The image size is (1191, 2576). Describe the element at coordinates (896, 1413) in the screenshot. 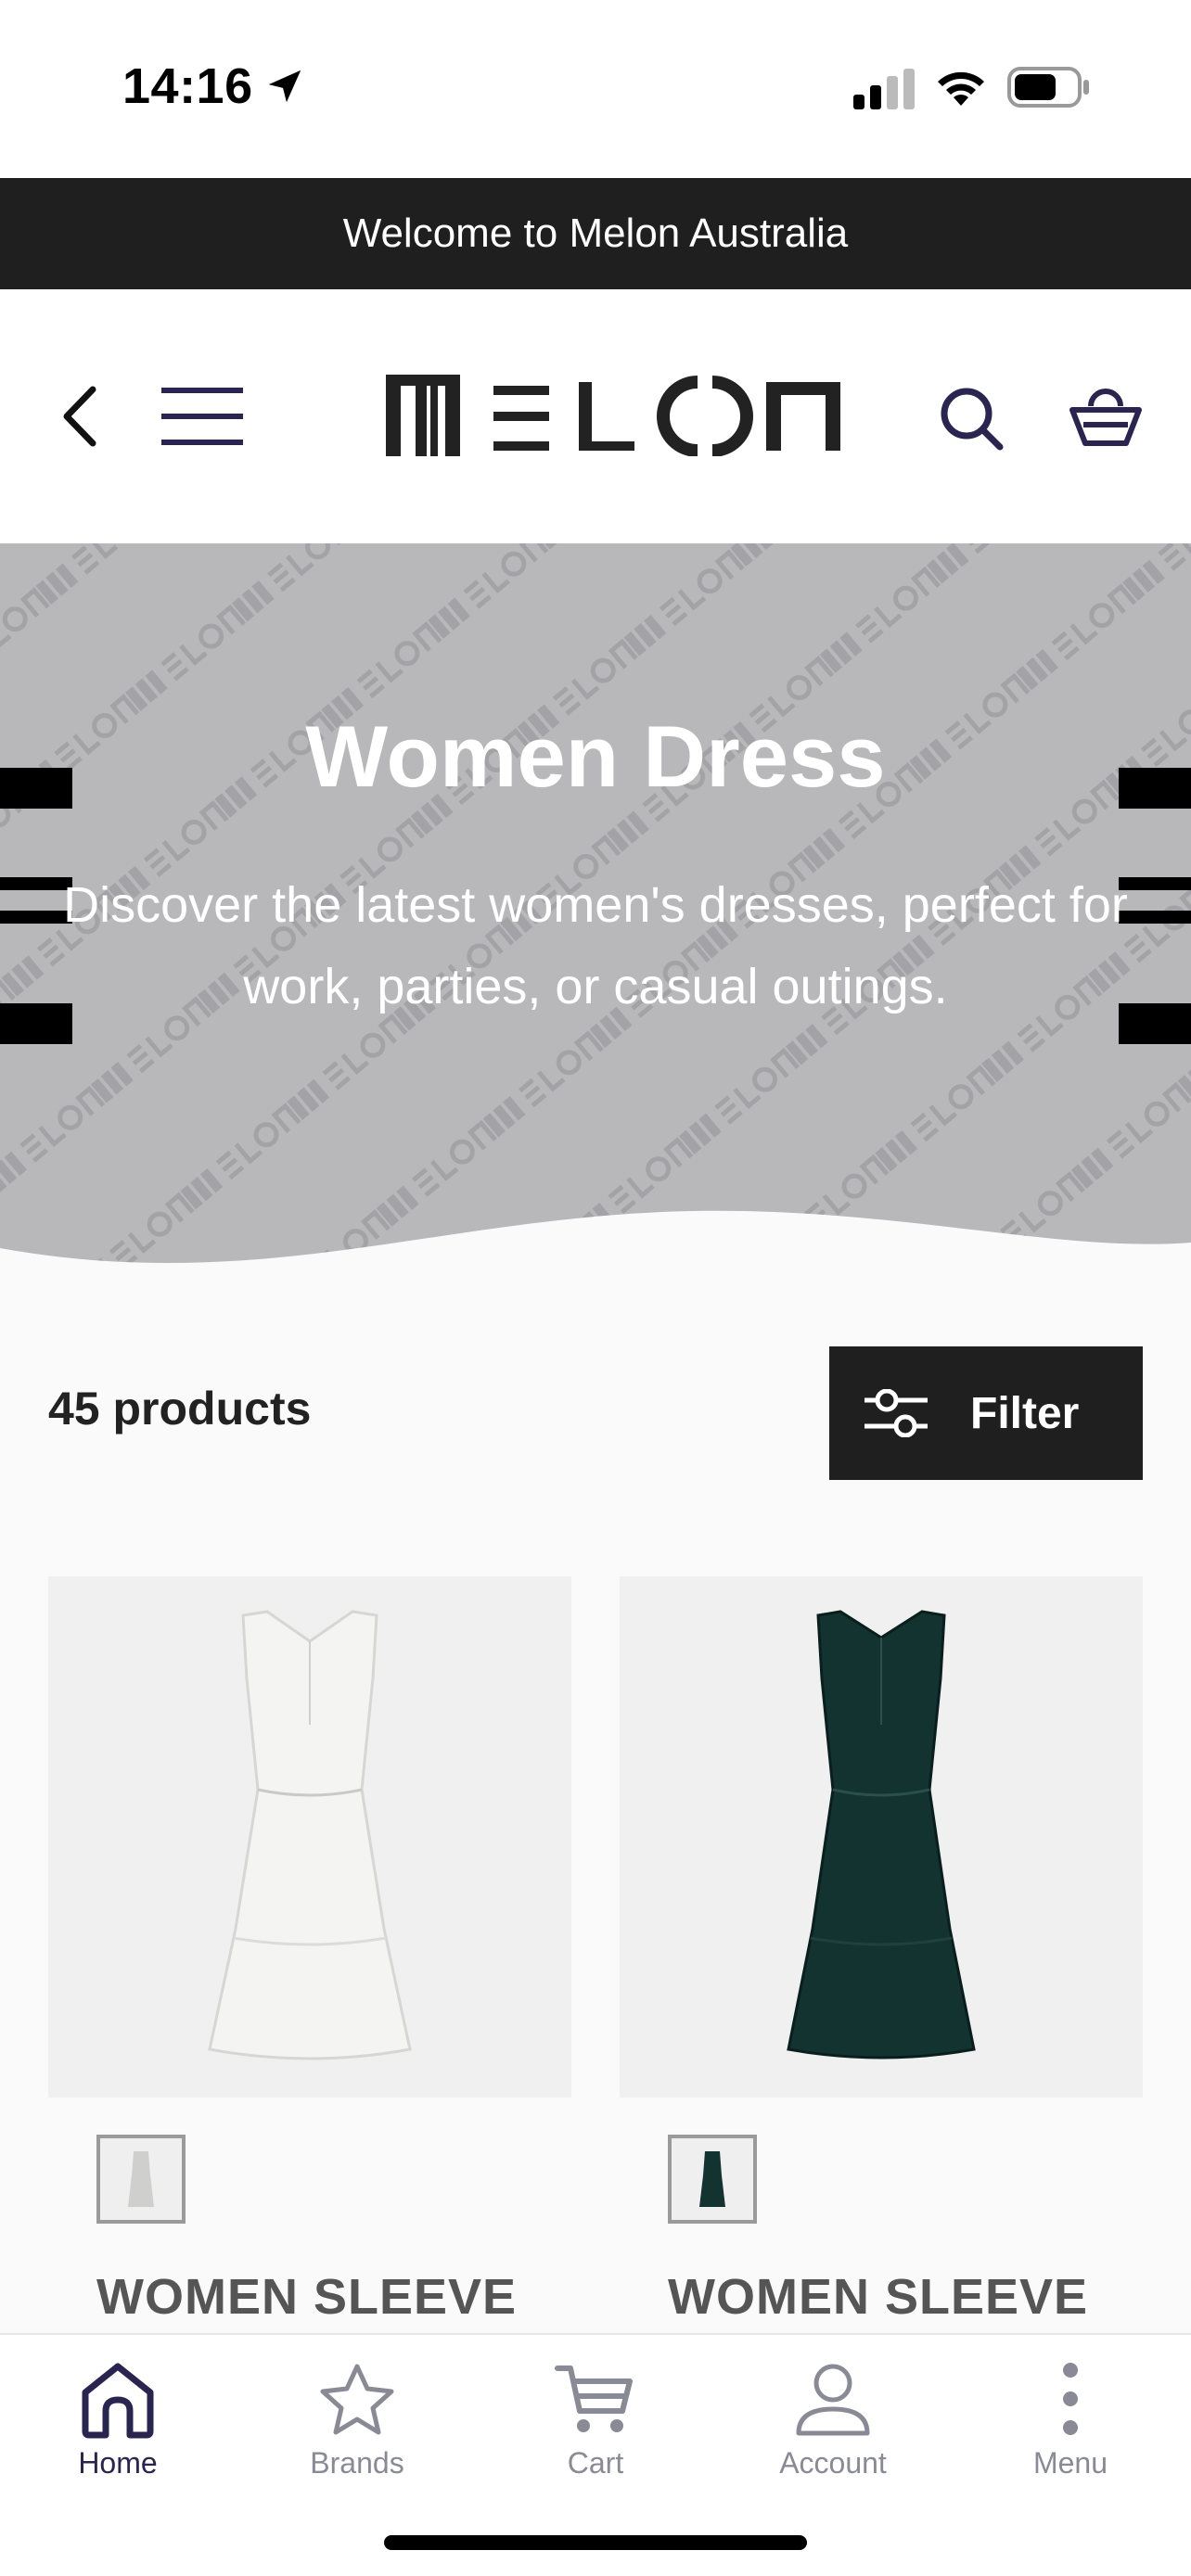

I see `filter-sliders-icon` at that location.